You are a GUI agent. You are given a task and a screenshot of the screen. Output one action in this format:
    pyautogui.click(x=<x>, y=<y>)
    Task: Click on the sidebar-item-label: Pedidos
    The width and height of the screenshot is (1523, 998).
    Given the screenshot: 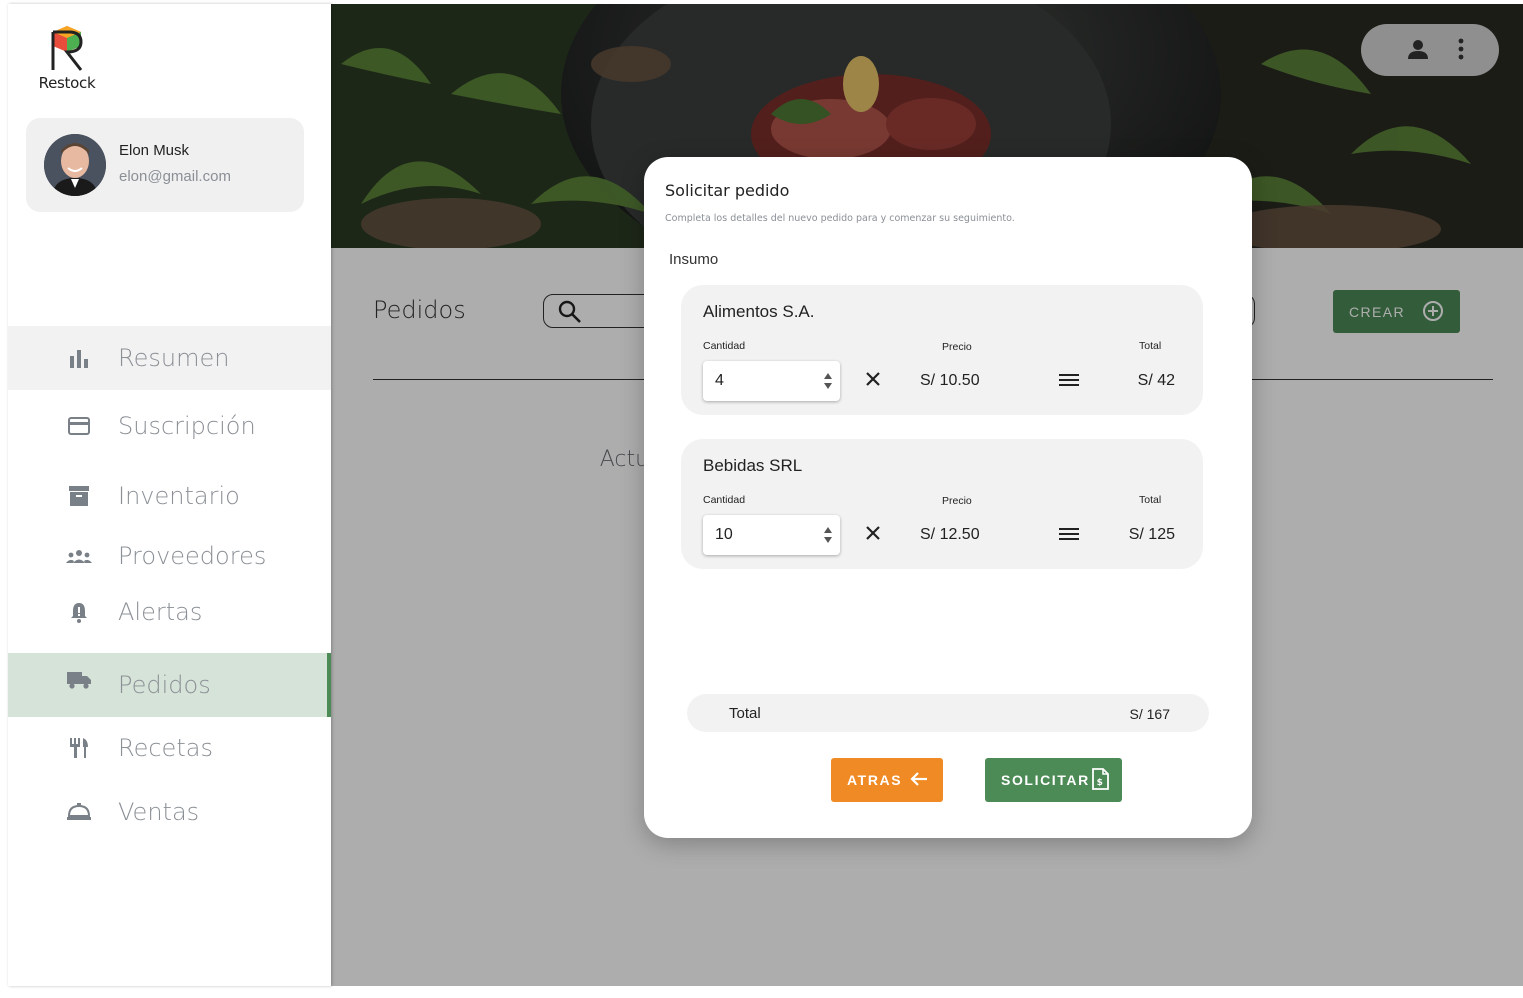 What is the action you would take?
    pyautogui.click(x=164, y=685)
    